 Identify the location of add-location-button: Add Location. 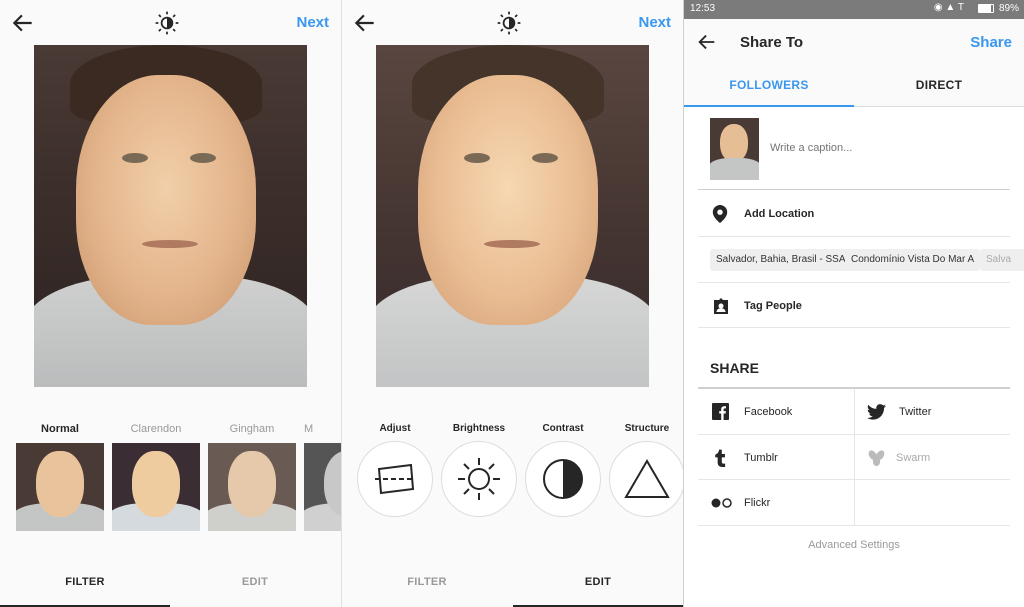
(779, 214).